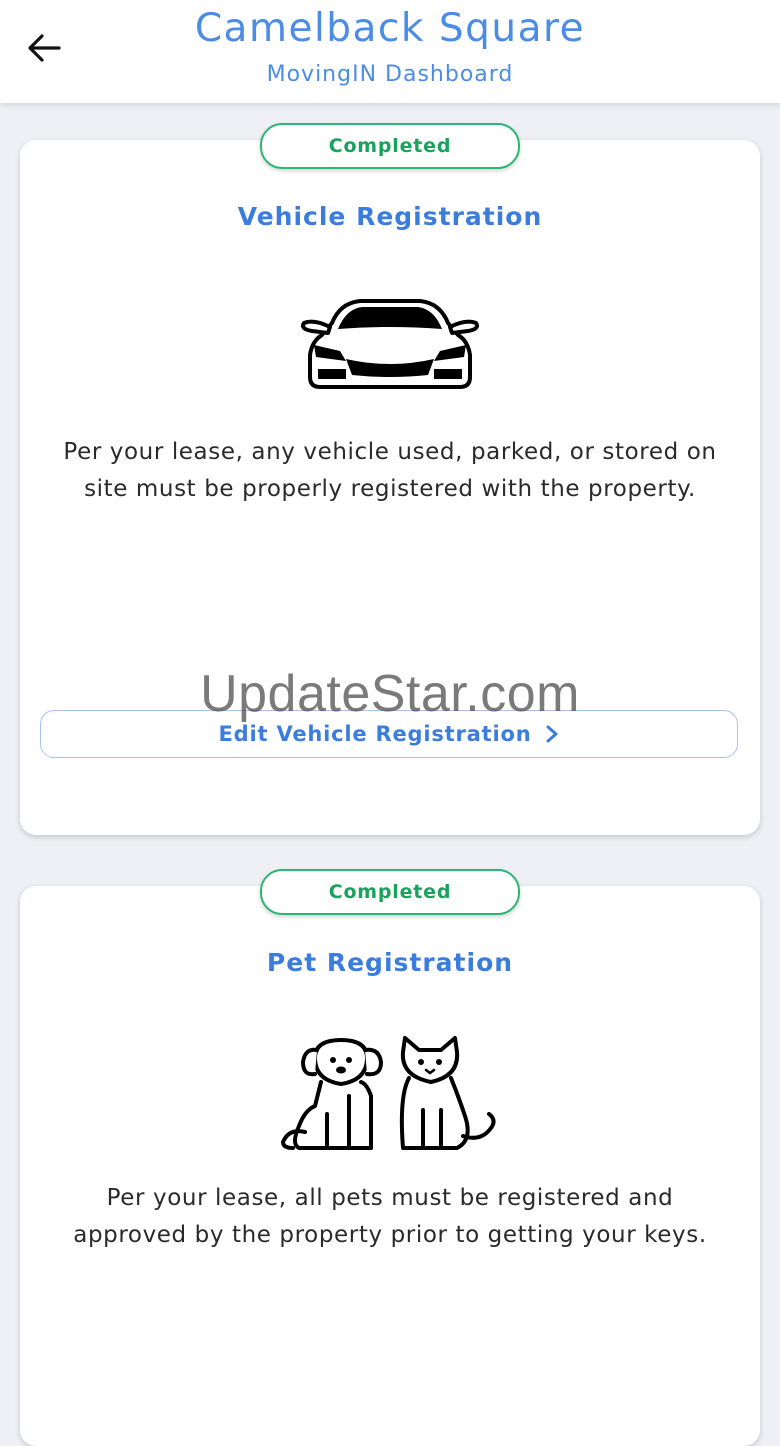 This screenshot has height=1446, width=780. Describe the element at coordinates (390, 74) in the screenshot. I see `page-subtitle: MovingIN Dashboard` at that location.